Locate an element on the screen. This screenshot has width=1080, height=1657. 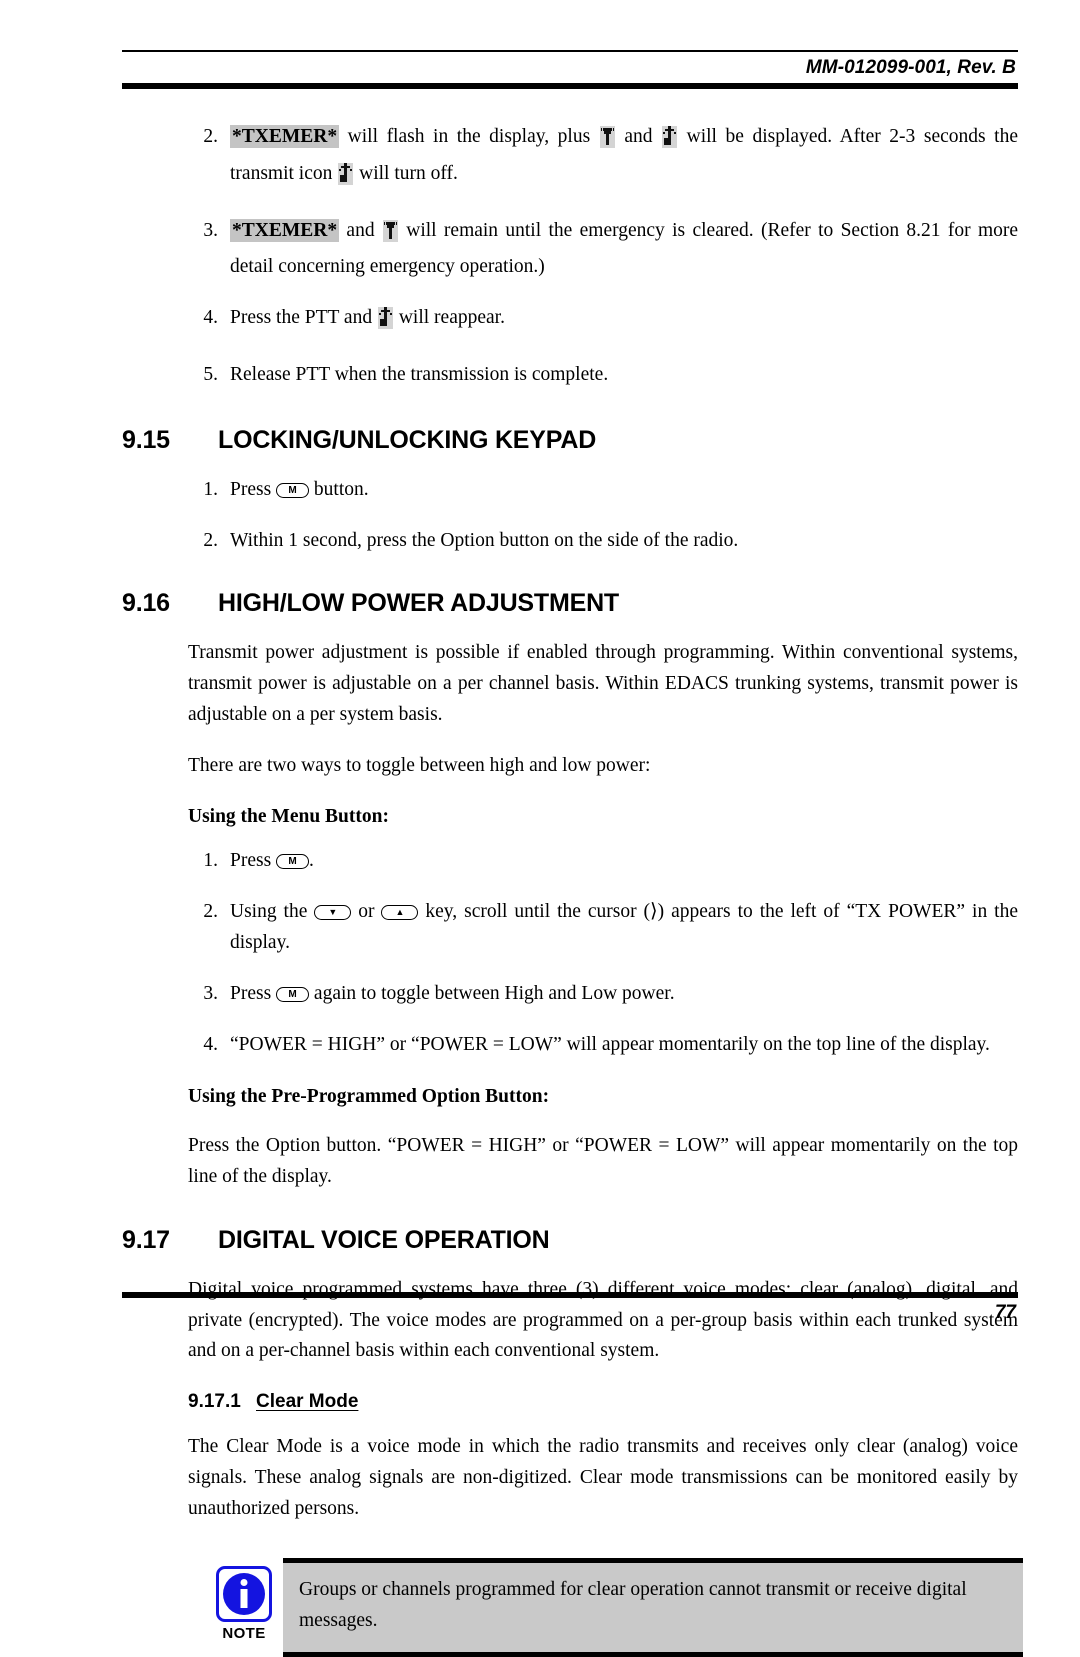
section-number: 9.15 is located at coordinates (146, 439).